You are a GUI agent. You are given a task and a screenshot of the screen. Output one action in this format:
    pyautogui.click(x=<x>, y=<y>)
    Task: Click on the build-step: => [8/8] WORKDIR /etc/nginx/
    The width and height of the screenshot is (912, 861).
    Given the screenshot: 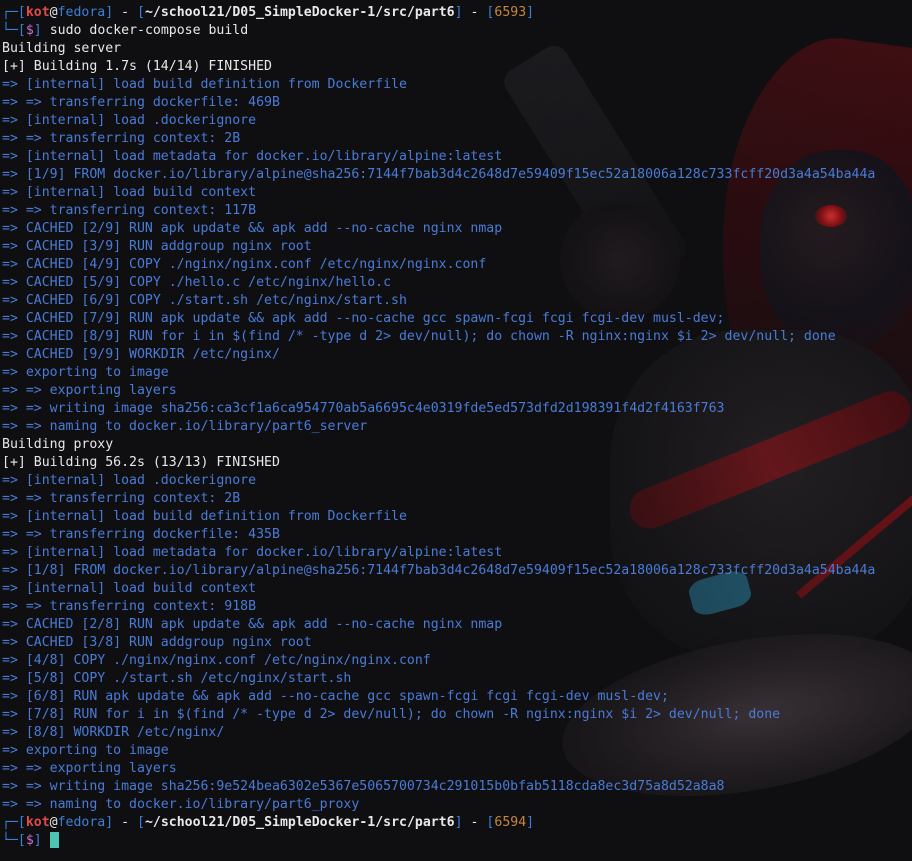 What is the action you would take?
    pyautogui.click(x=113, y=732)
    